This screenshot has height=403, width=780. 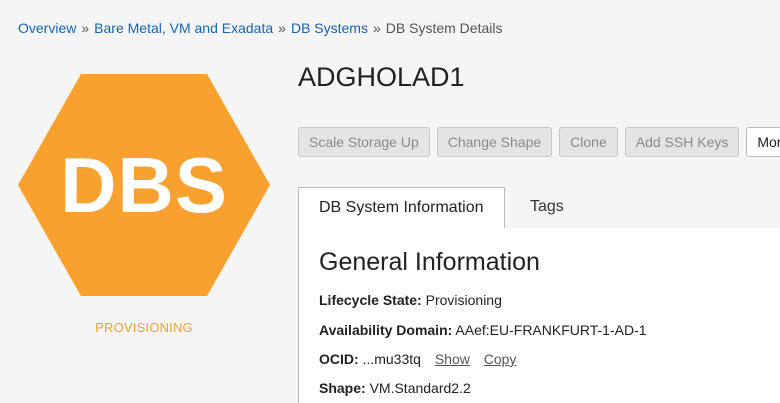 I want to click on ocid-row: OCID: ...mu33tq Show Copy, so click(x=417, y=359).